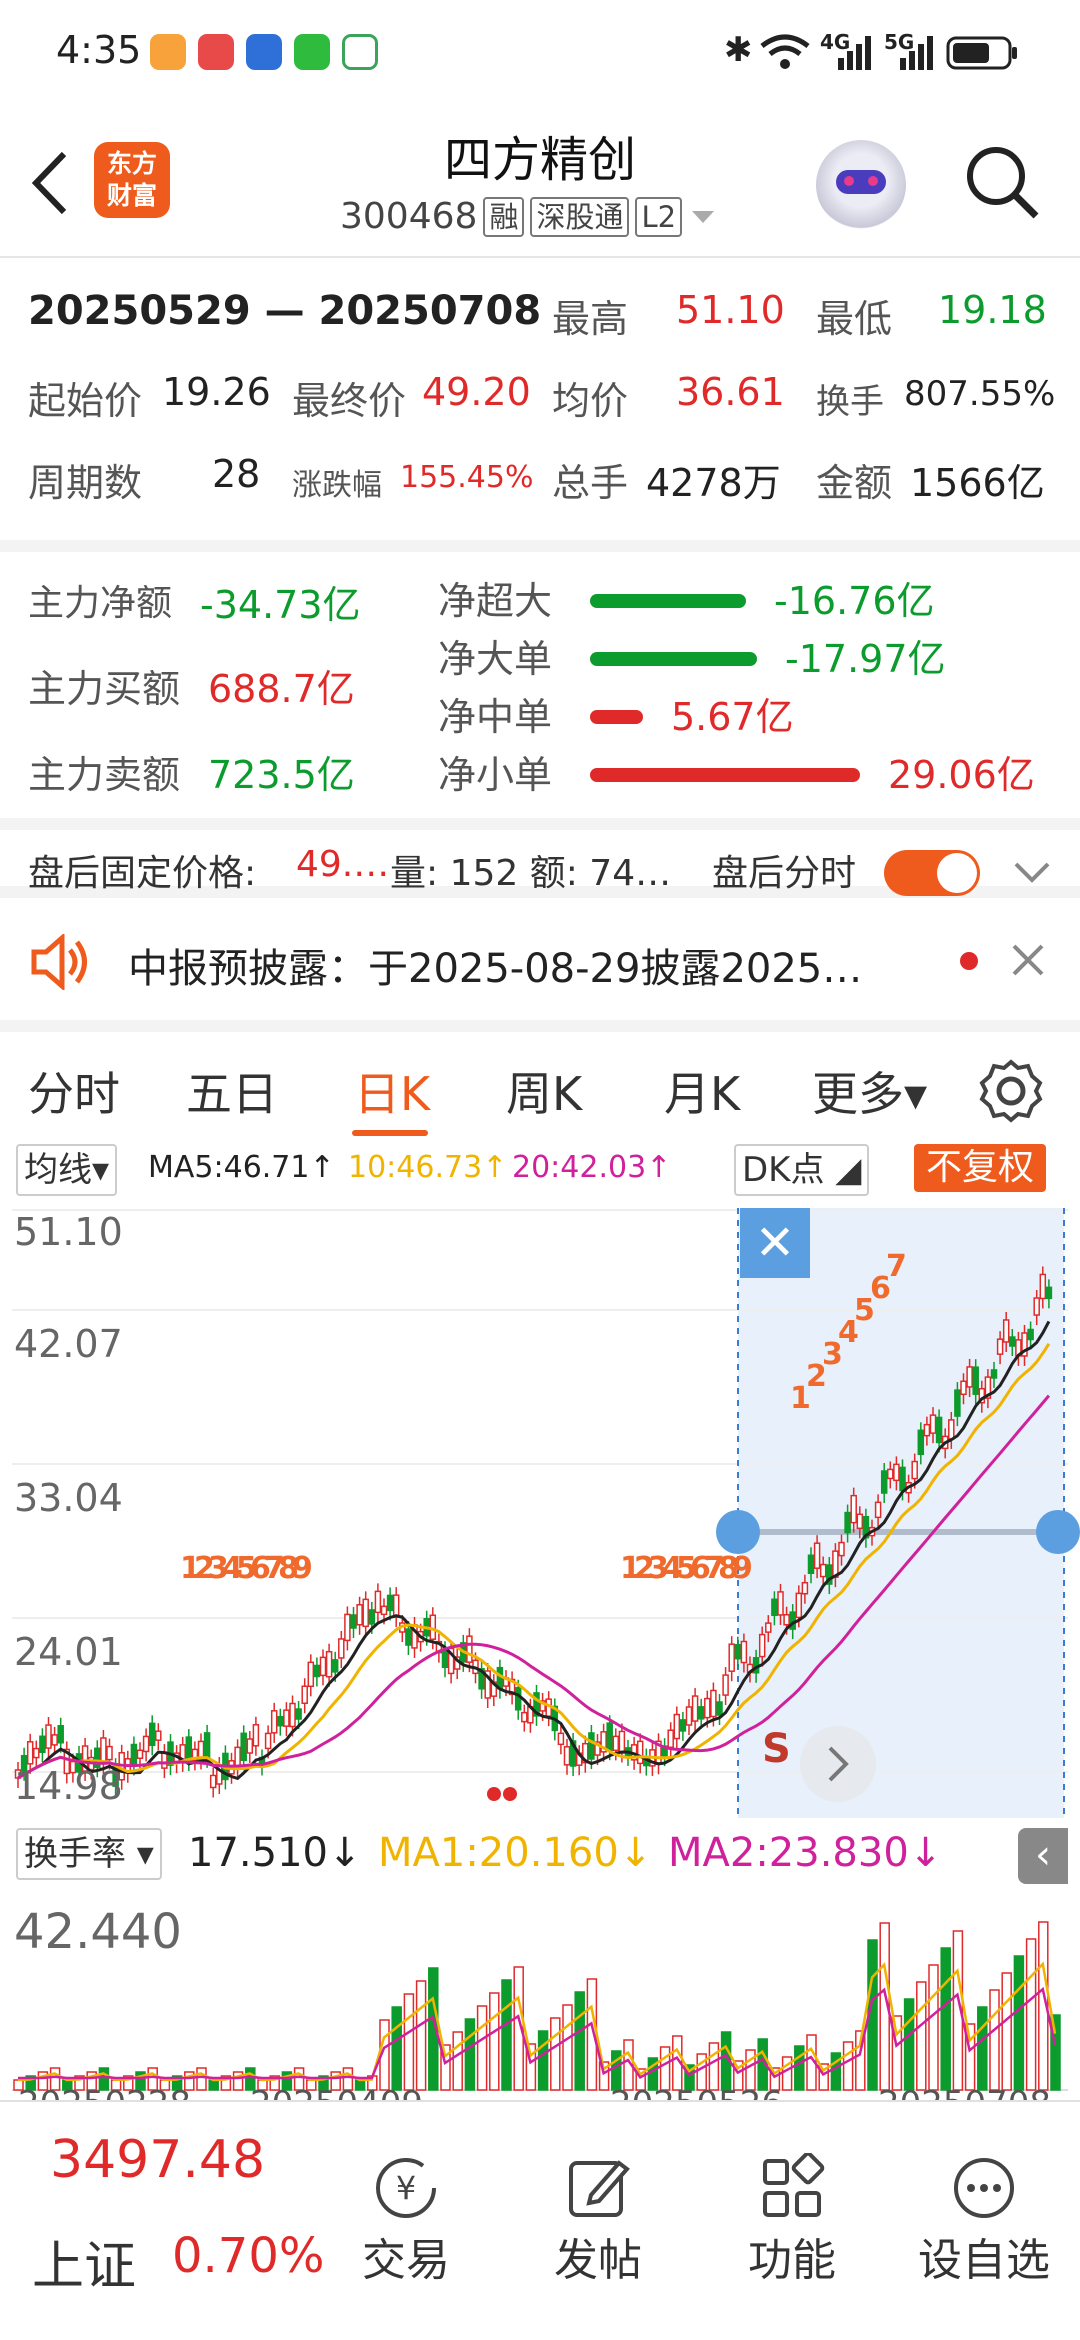 The height and width of the screenshot is (2340, 1080). What do you see at coordinates (861, 185) in the screenshot?
I see `robot-assistant-icon` at bounding box center [861, 185].